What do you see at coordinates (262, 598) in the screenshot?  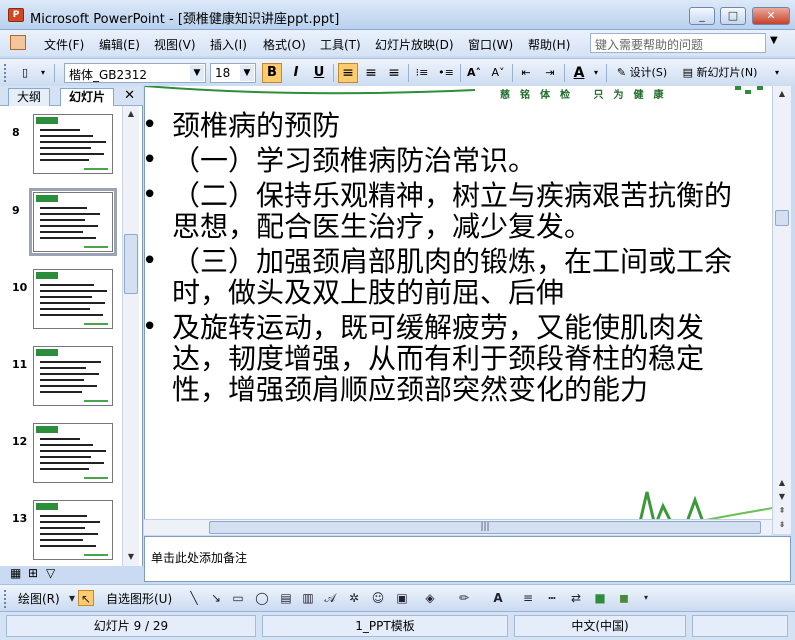 I see `oval-tool-icon: ◯` at bounding box center [262, 598].